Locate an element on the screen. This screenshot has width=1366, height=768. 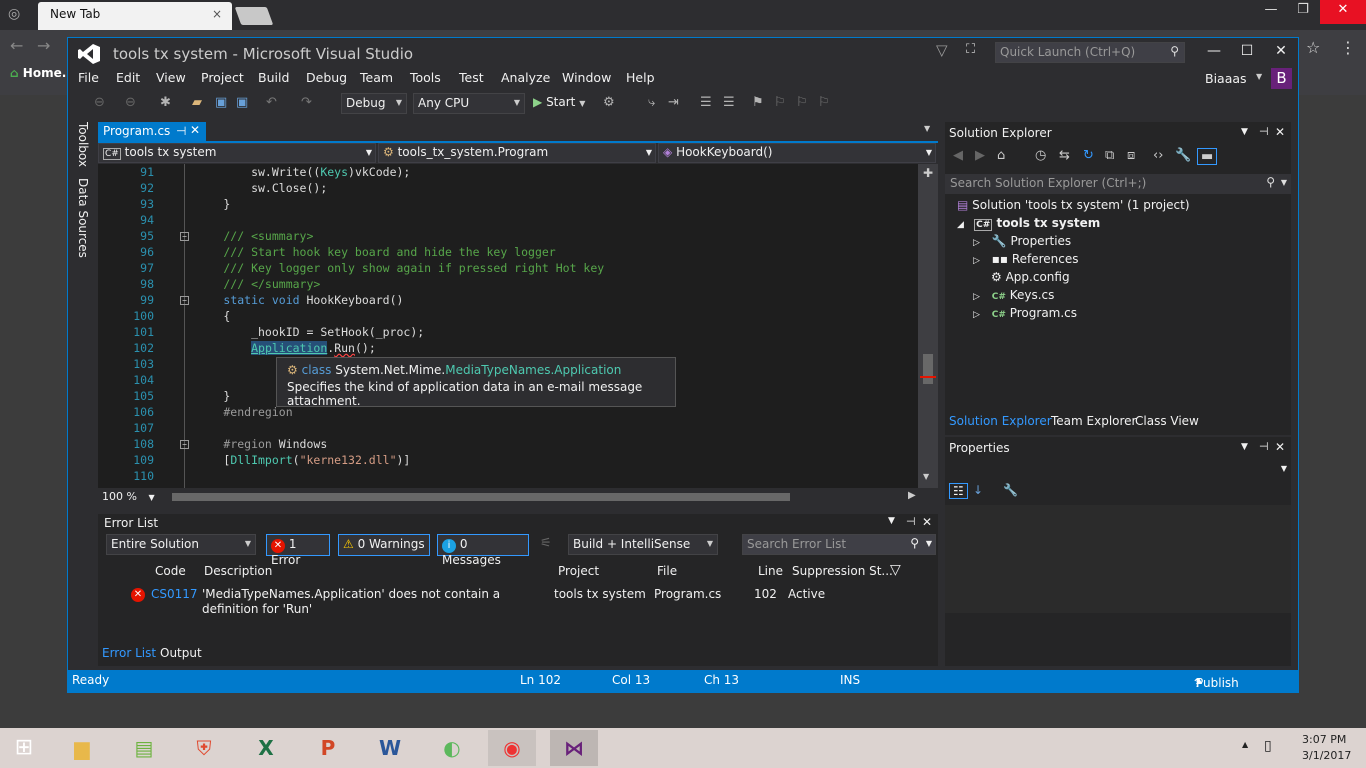
column-file: File is located at coordinates (667, 571).